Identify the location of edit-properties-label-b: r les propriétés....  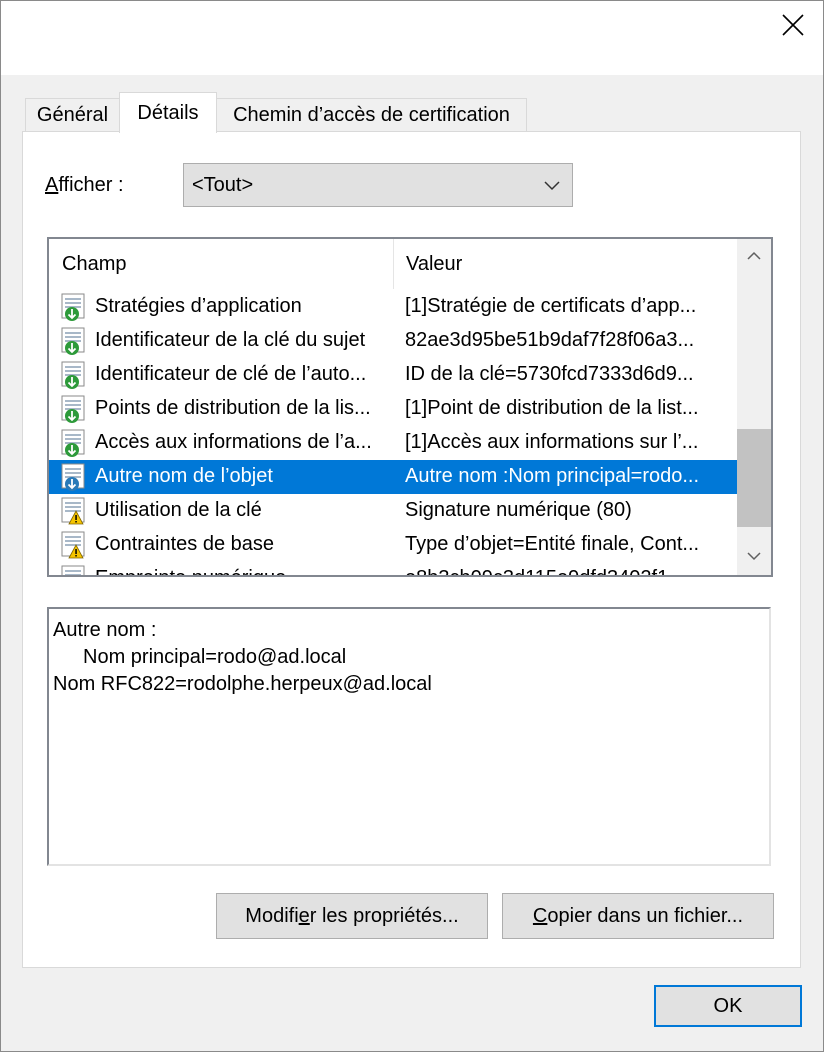
(384, 915).